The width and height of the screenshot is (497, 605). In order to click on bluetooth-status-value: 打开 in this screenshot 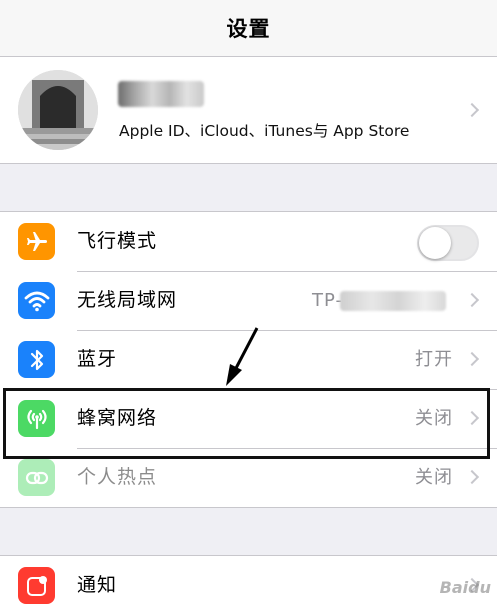, I will do `click(434, 359)`.